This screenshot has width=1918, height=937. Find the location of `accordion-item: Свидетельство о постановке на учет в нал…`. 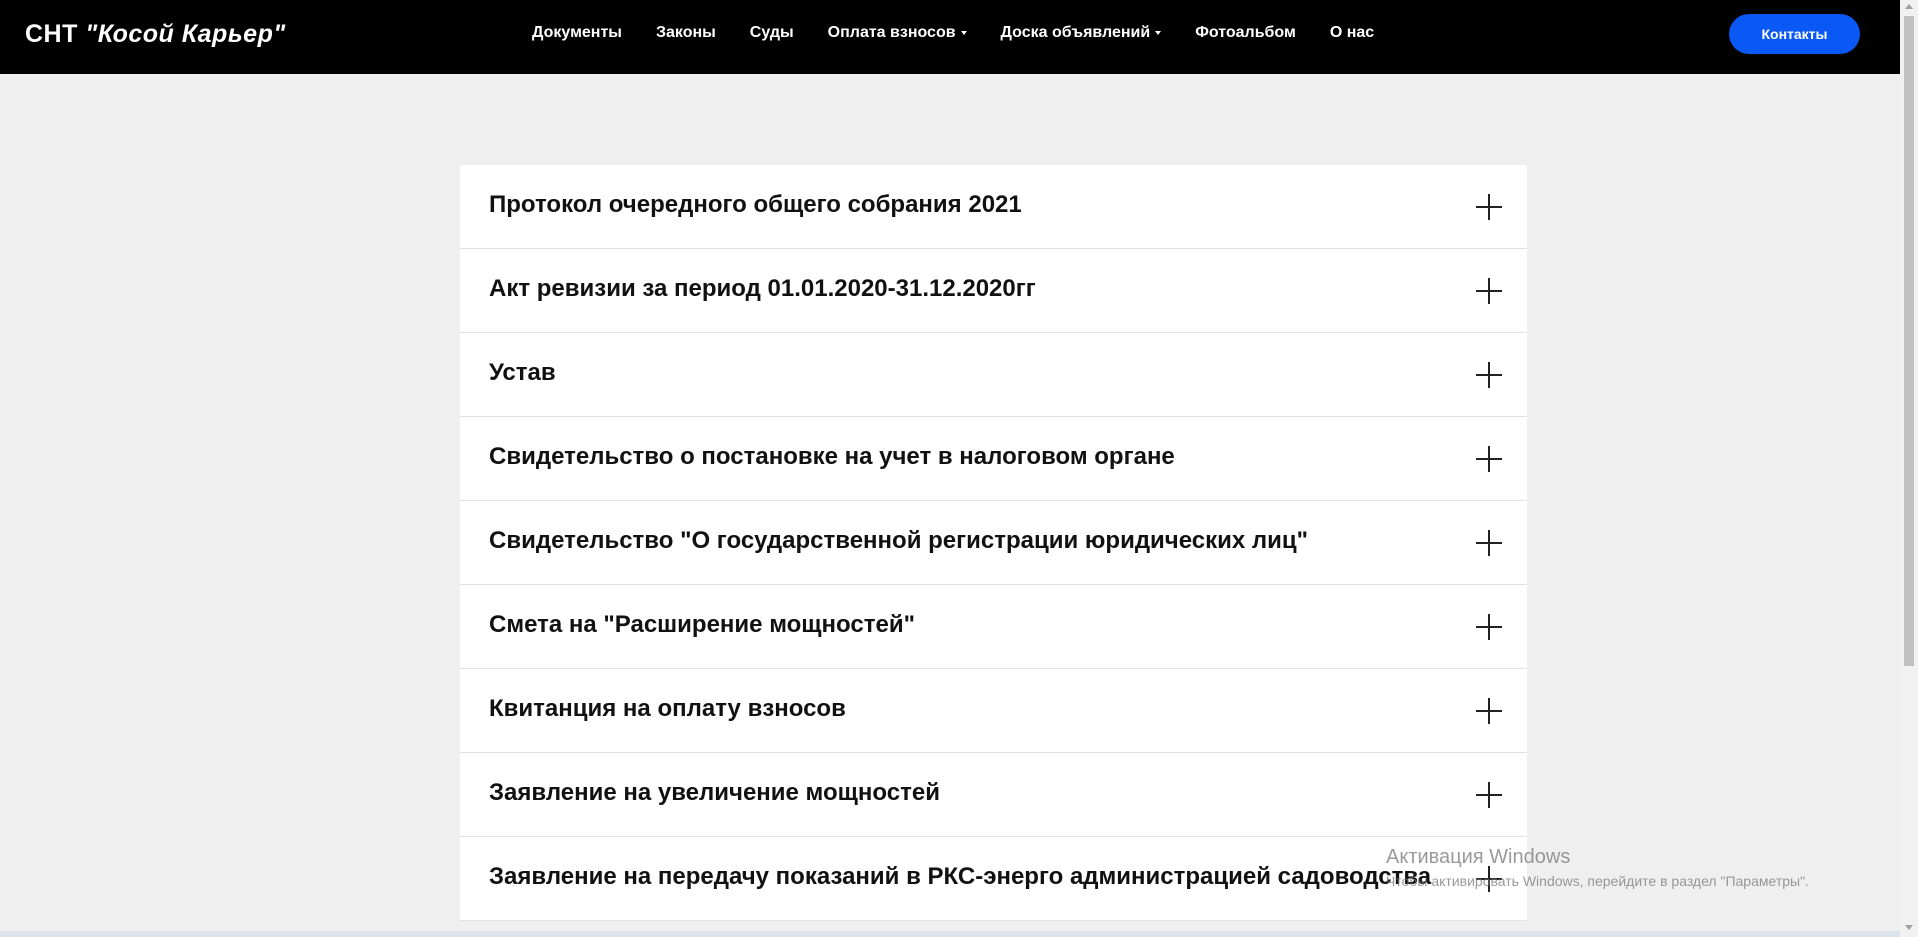

accordion-item: Свидетельство о постановке на учет в нал… is located at coordinates (993, 459).